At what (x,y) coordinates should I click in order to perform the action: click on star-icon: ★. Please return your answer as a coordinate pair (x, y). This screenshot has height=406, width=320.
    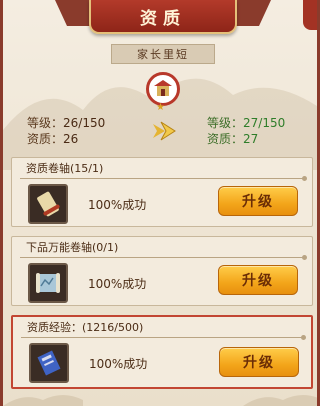
    Looking at the image, I should click on (160, 107).